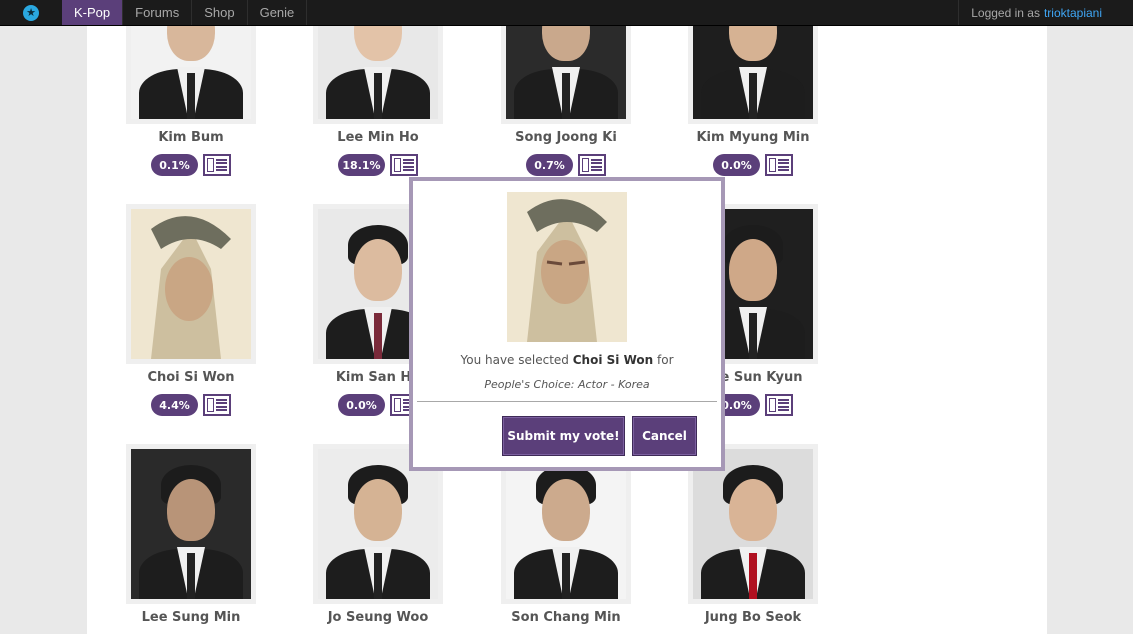 The height and width of the screenshot is (634, 1133). What do you see at coordinates (567, 267) in the screenshot?
I see `selected-actor-photo` at bounding box center [567, 267].